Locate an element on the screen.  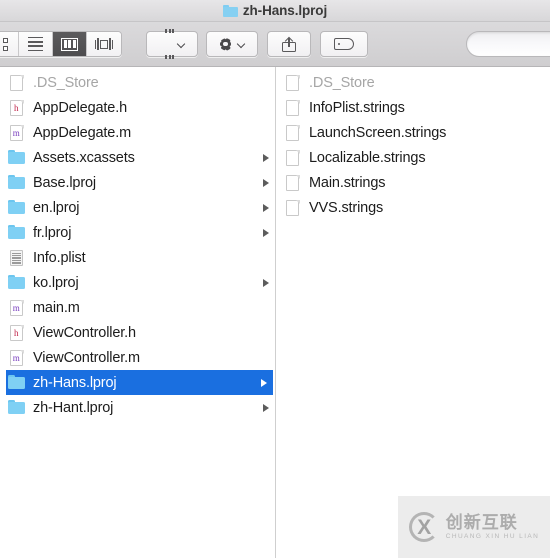
watermark-mark: X is located at coordinates (424, 527).